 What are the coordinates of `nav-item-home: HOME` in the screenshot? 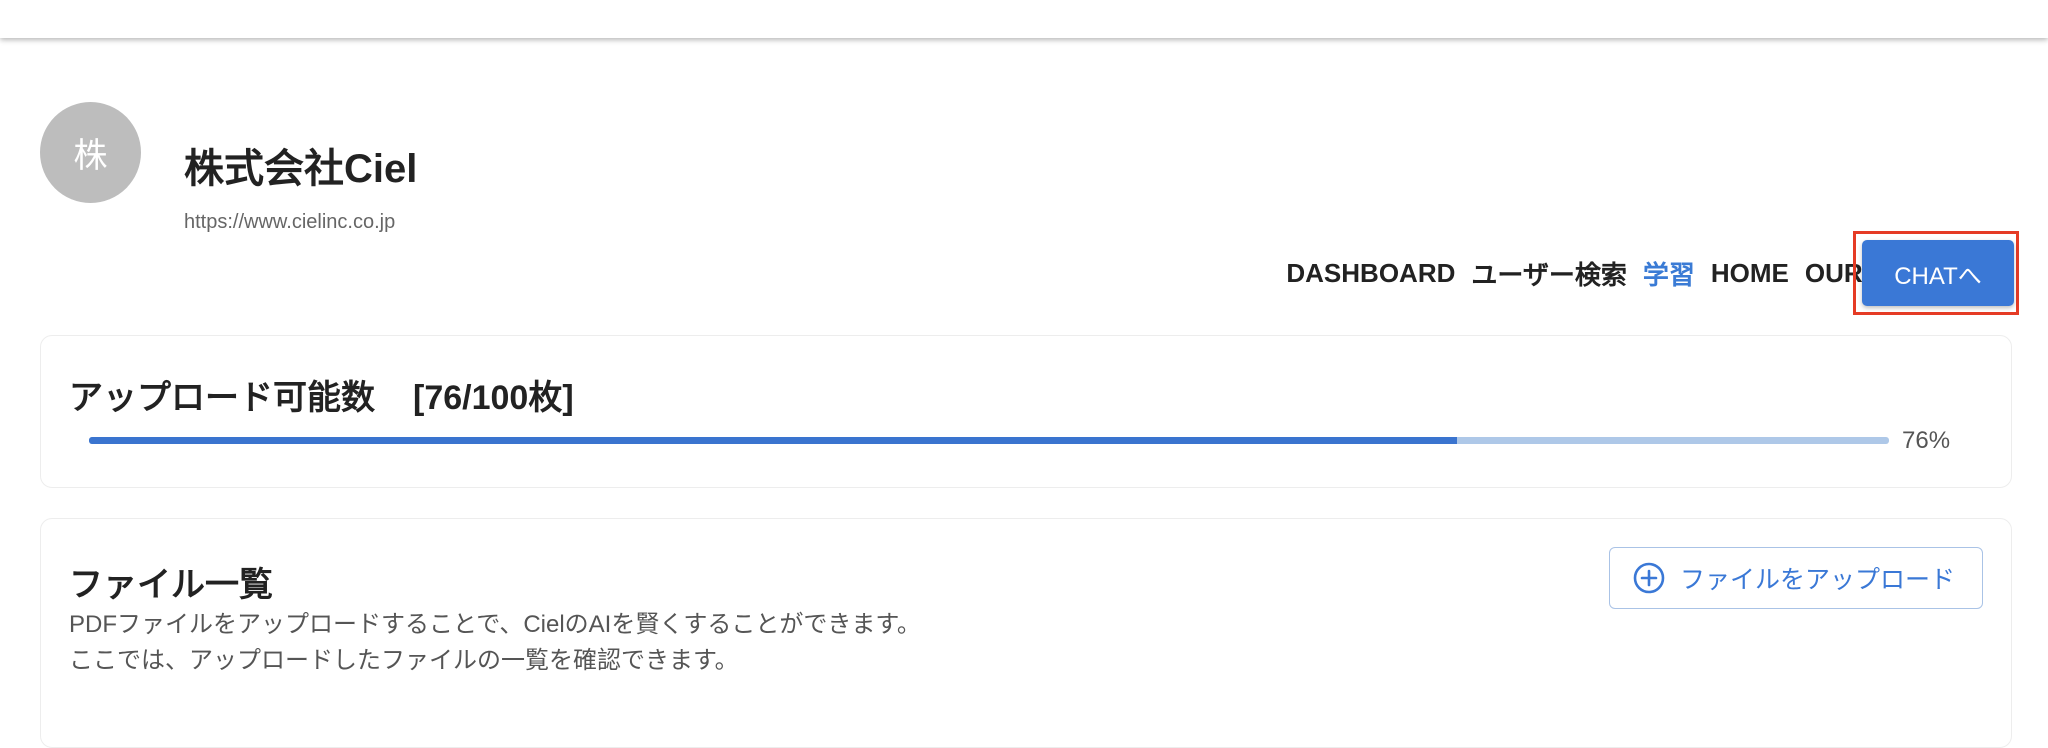 It's located at (1750, 273).